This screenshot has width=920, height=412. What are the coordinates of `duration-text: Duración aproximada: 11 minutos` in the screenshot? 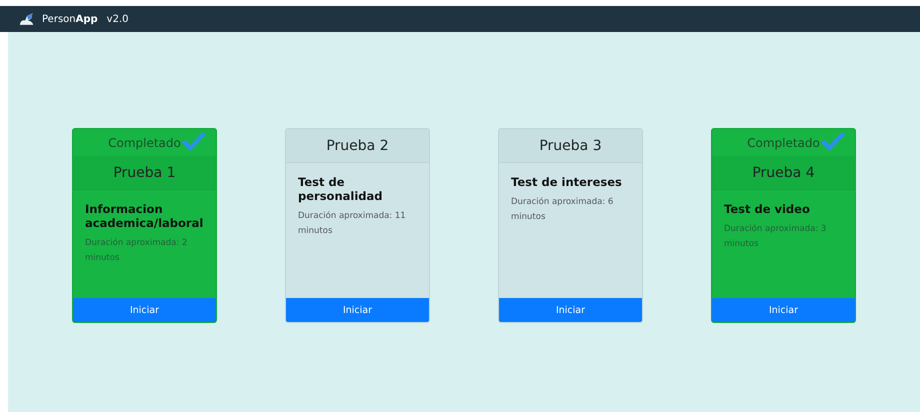 It's located at (352, 224).